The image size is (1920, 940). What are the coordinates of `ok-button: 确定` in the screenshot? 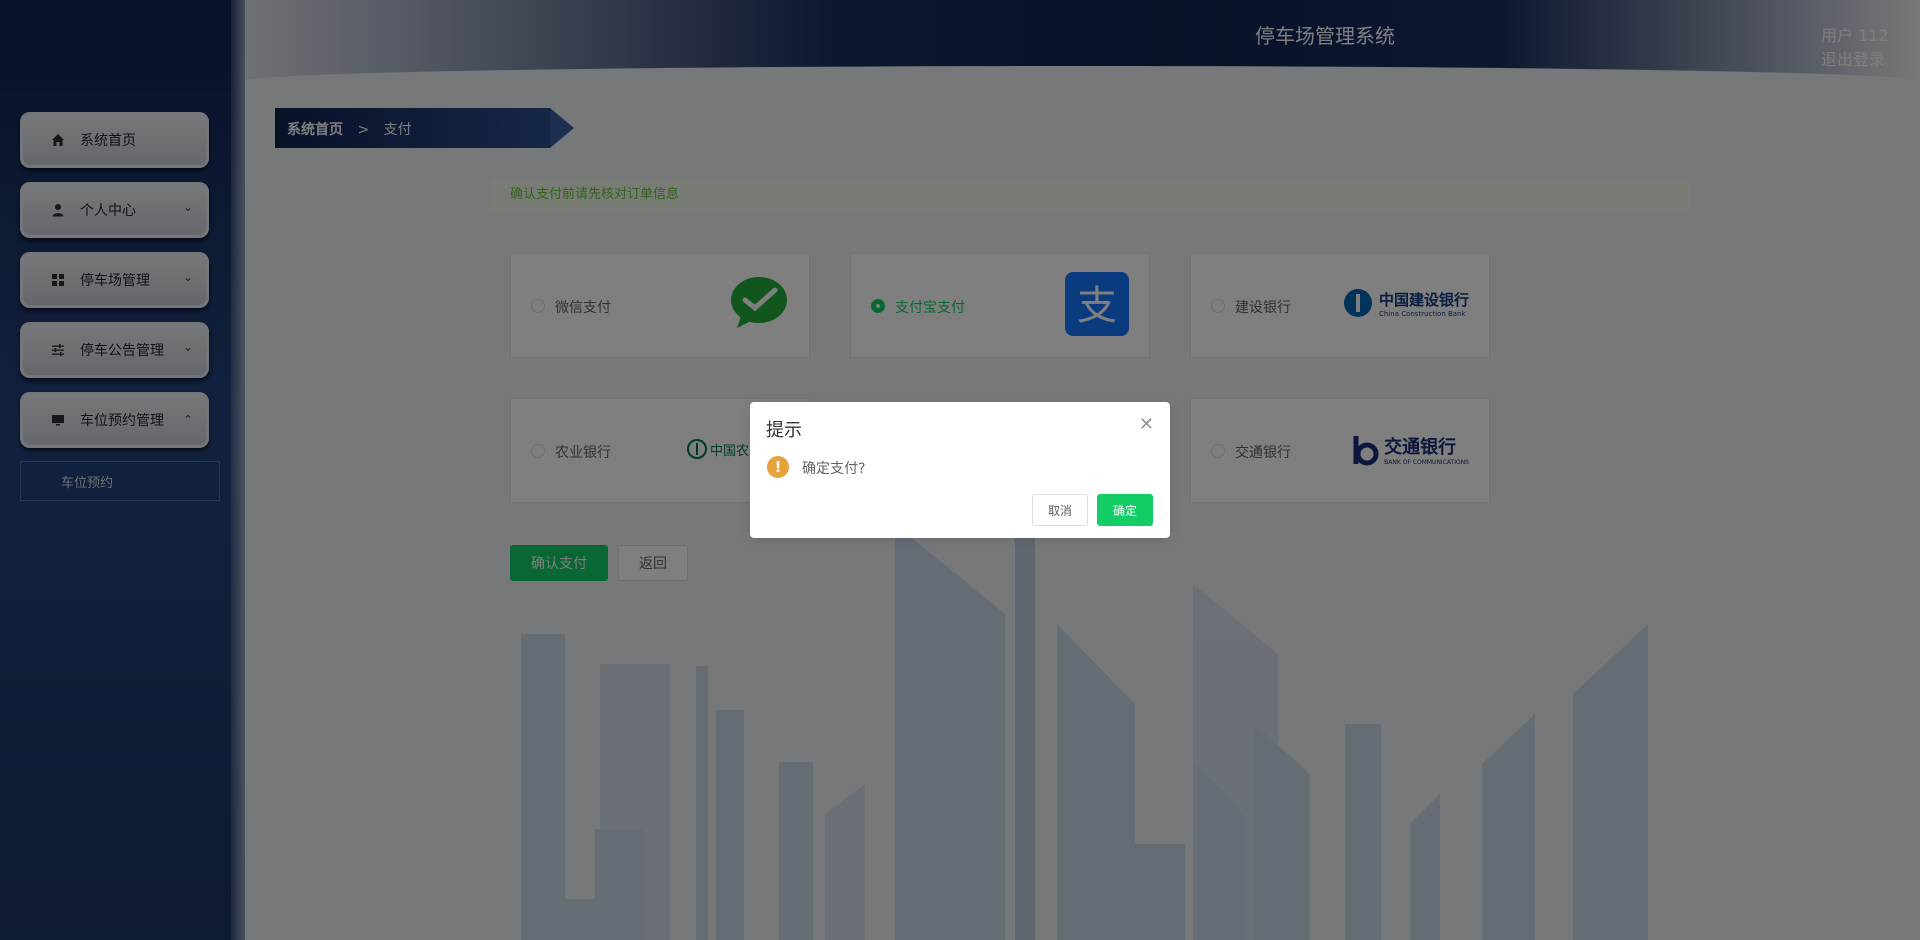 It's located at (1125, 510).